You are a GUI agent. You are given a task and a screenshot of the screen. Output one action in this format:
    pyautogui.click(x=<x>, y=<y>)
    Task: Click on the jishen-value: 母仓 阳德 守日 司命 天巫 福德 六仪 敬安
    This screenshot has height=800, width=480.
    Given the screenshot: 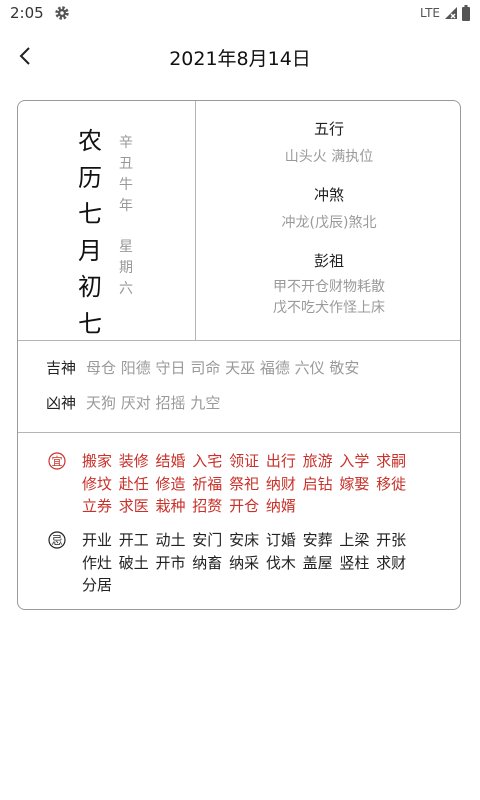 What is the action you would take?
    pyautogui.click(x=223, y=368)
    